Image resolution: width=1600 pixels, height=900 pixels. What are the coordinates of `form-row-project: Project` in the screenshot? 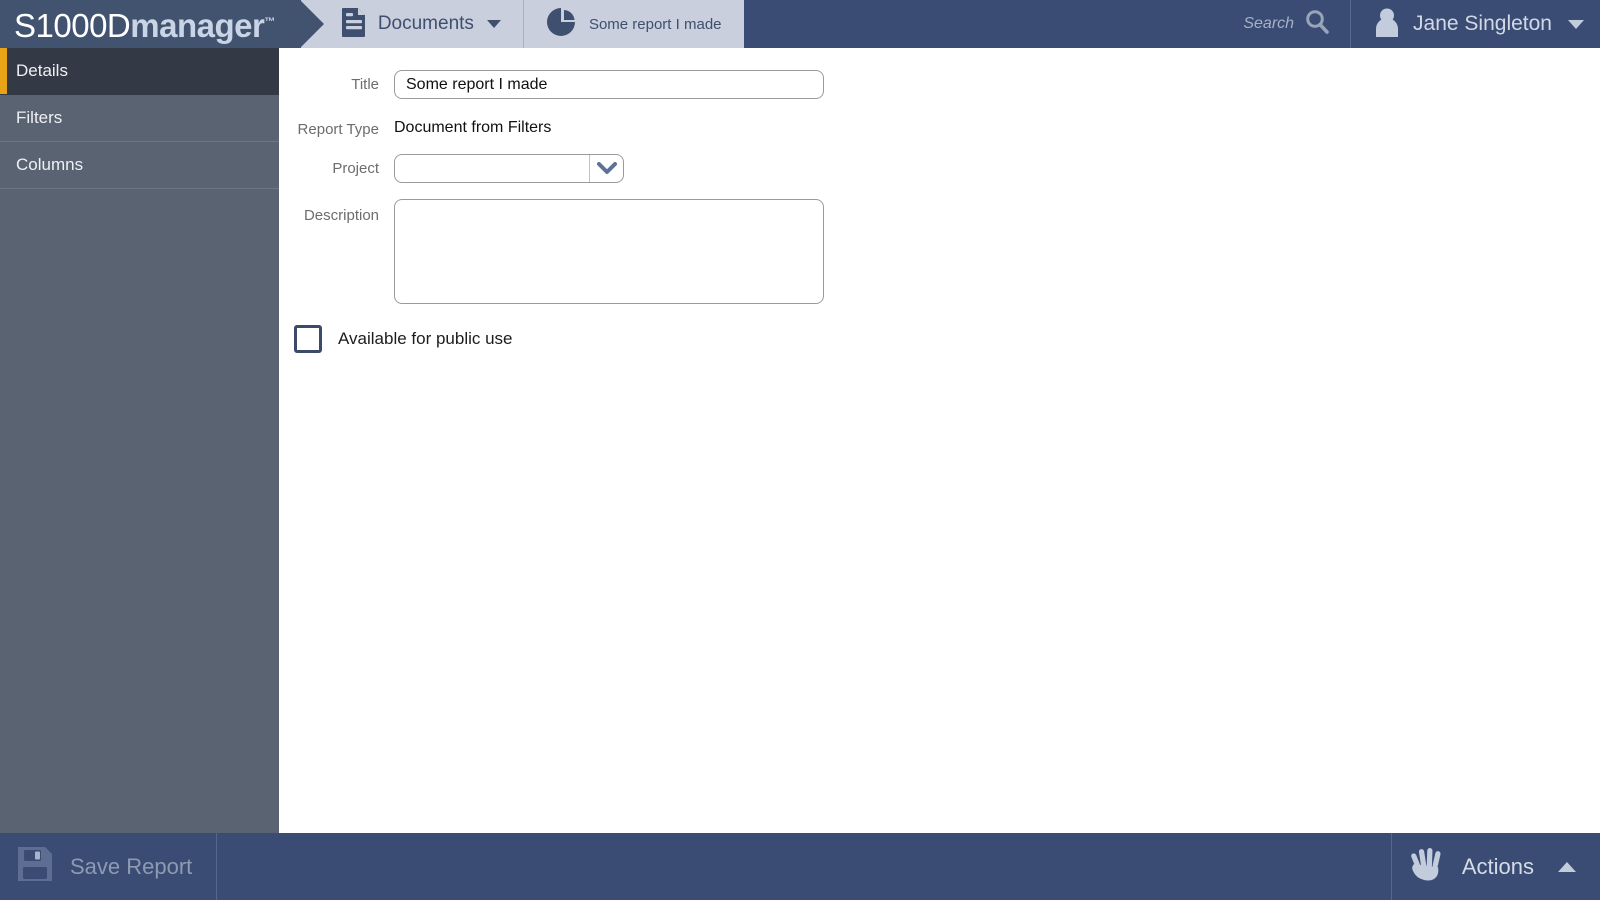 It's located at (947, 168).